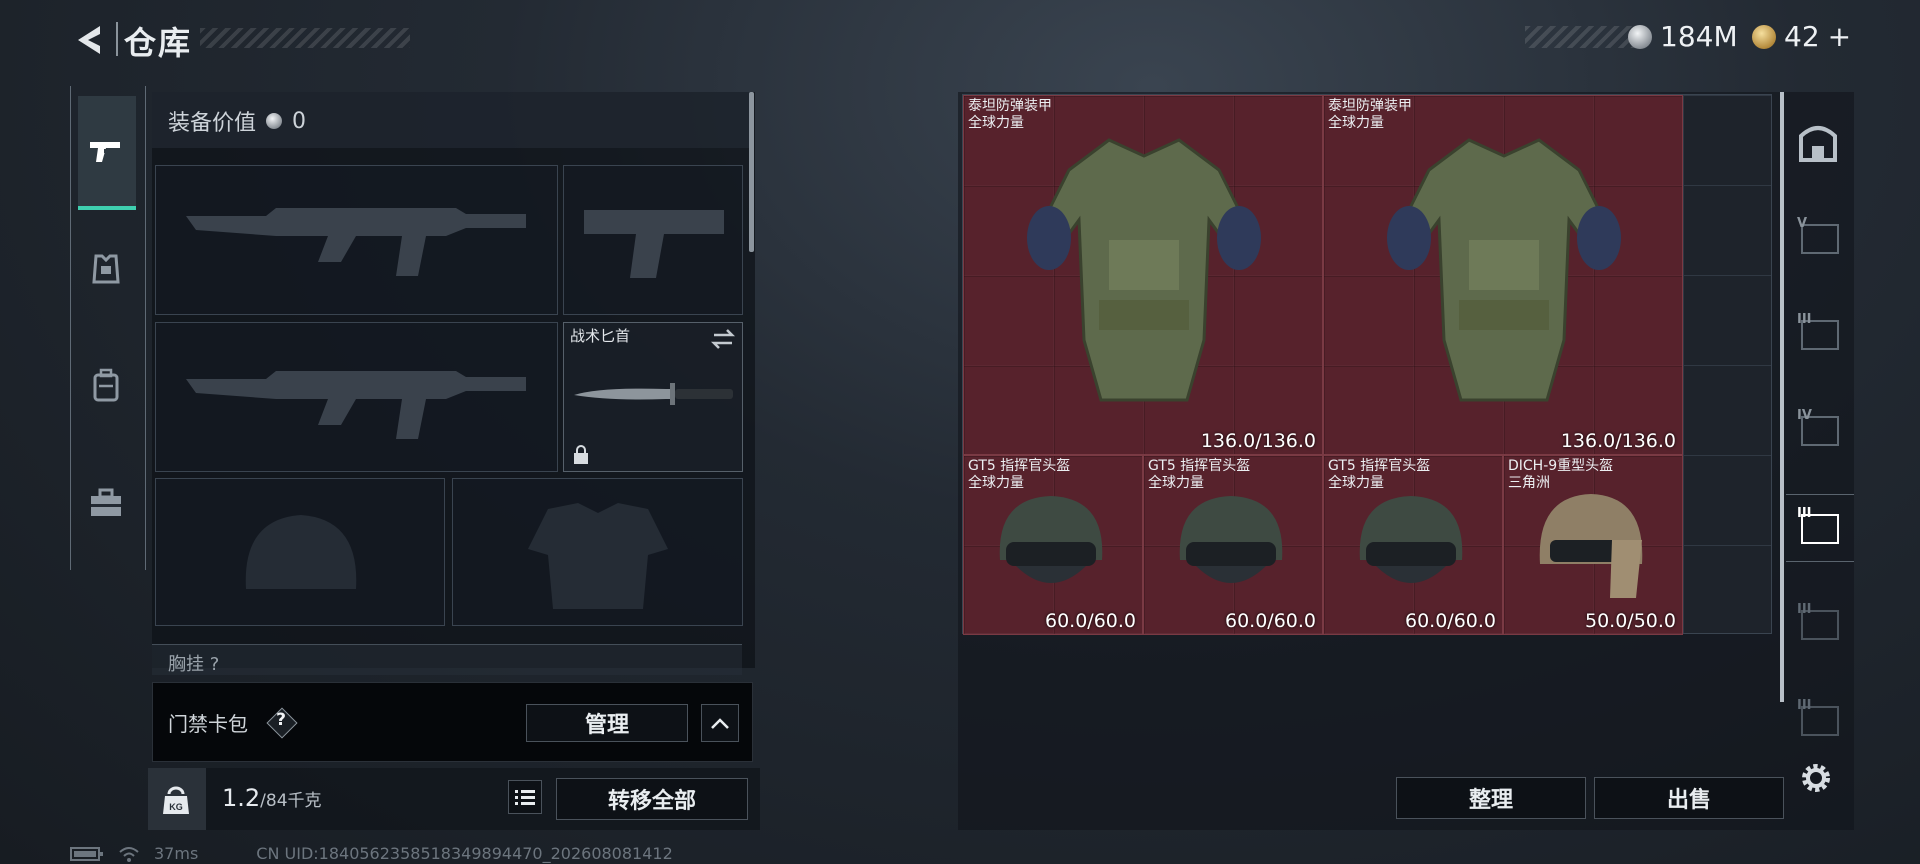  I want to click on equipment-scrollbar, so click(751, 172).